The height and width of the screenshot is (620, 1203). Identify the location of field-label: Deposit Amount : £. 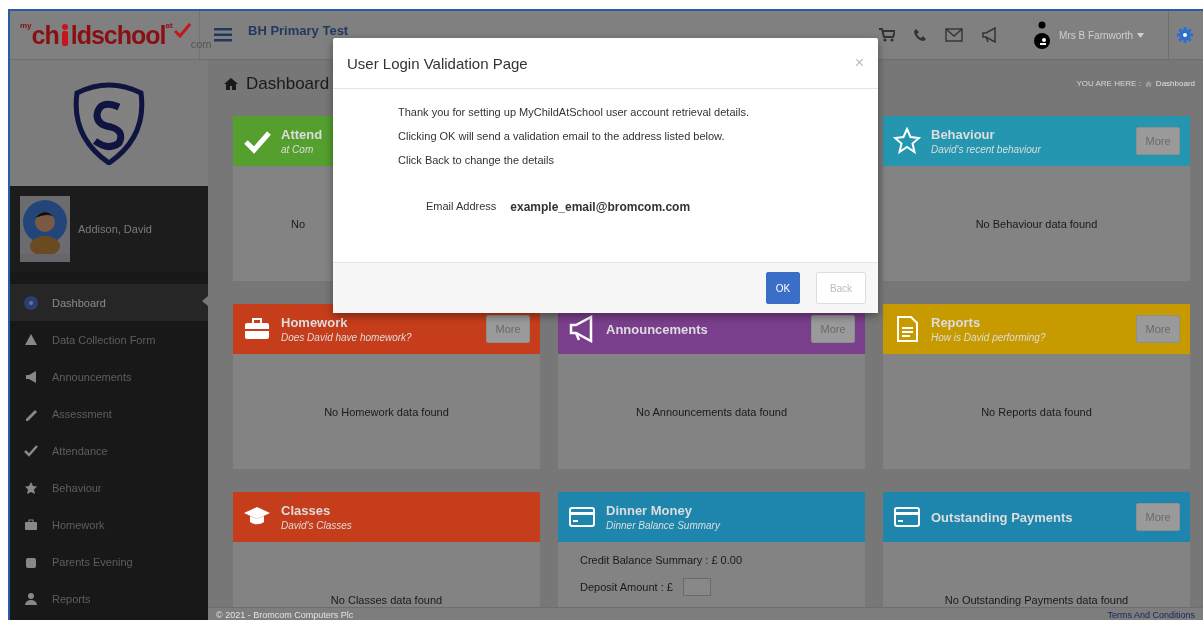
(626, 587).